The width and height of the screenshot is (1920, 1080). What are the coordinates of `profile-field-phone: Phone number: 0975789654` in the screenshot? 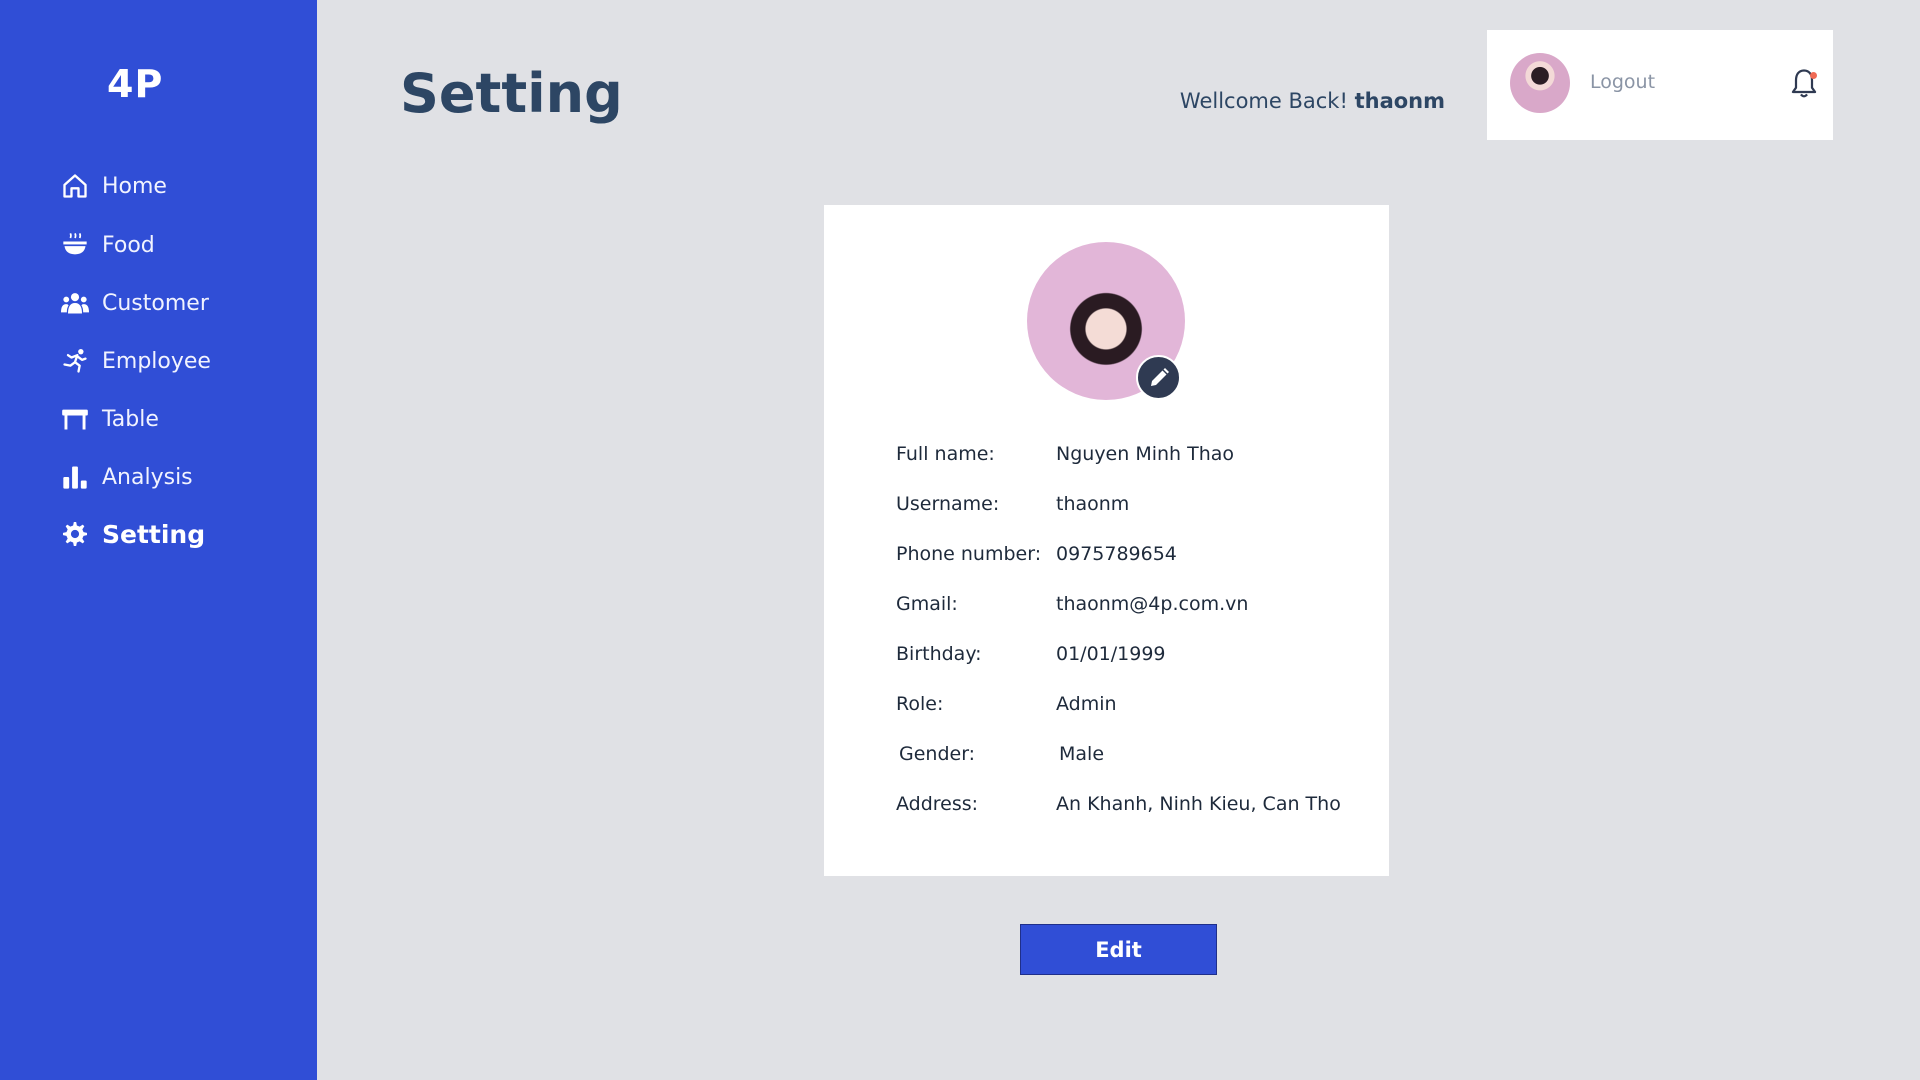 It's located at (1126, 554).